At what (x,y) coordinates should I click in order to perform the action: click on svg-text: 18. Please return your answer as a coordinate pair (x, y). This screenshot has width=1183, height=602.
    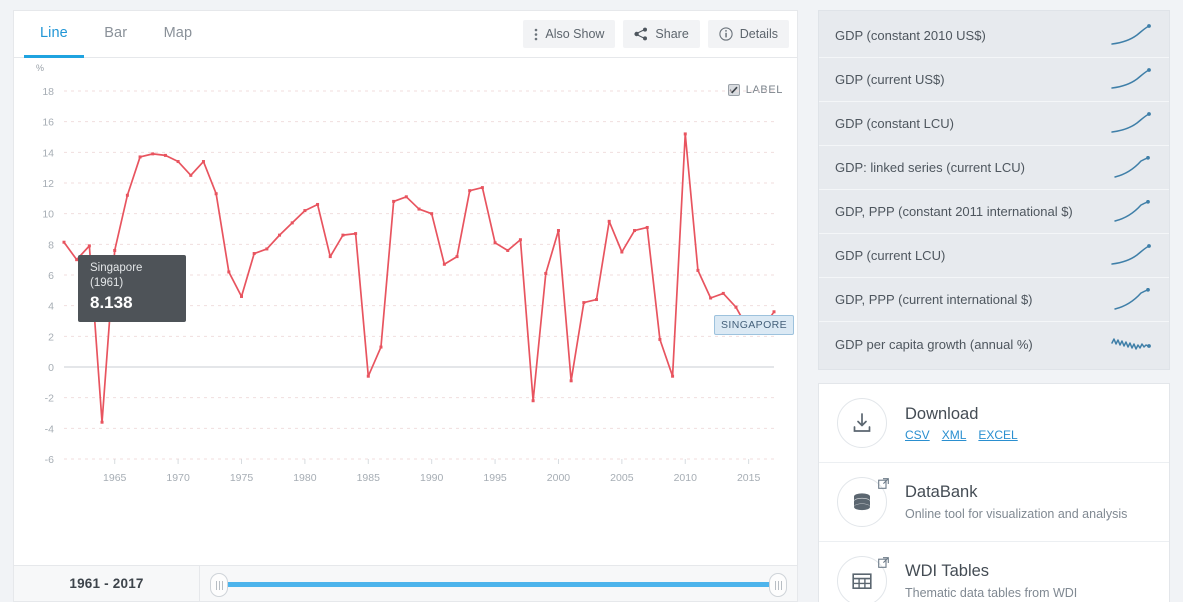
    Looking at the image, I should click on (48, 92).